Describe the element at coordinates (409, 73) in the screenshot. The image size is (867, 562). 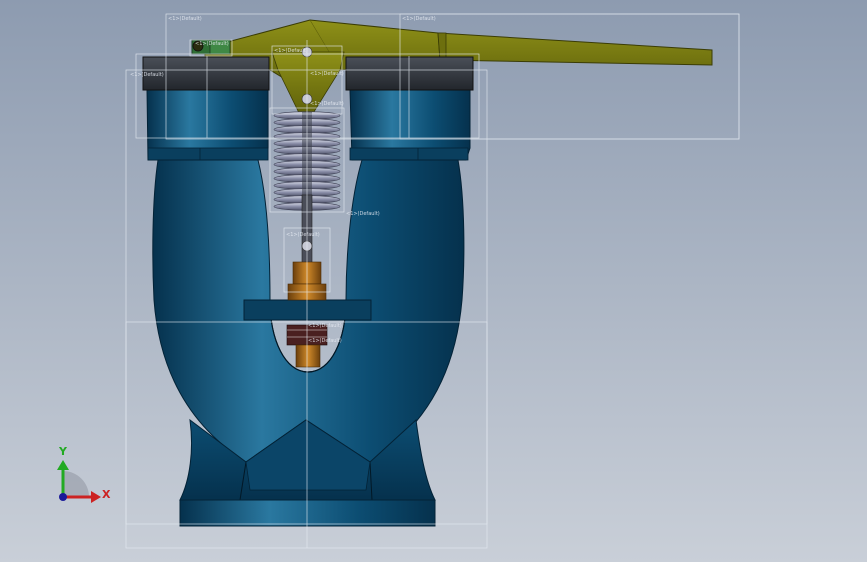
I see `right-cap` at that location.